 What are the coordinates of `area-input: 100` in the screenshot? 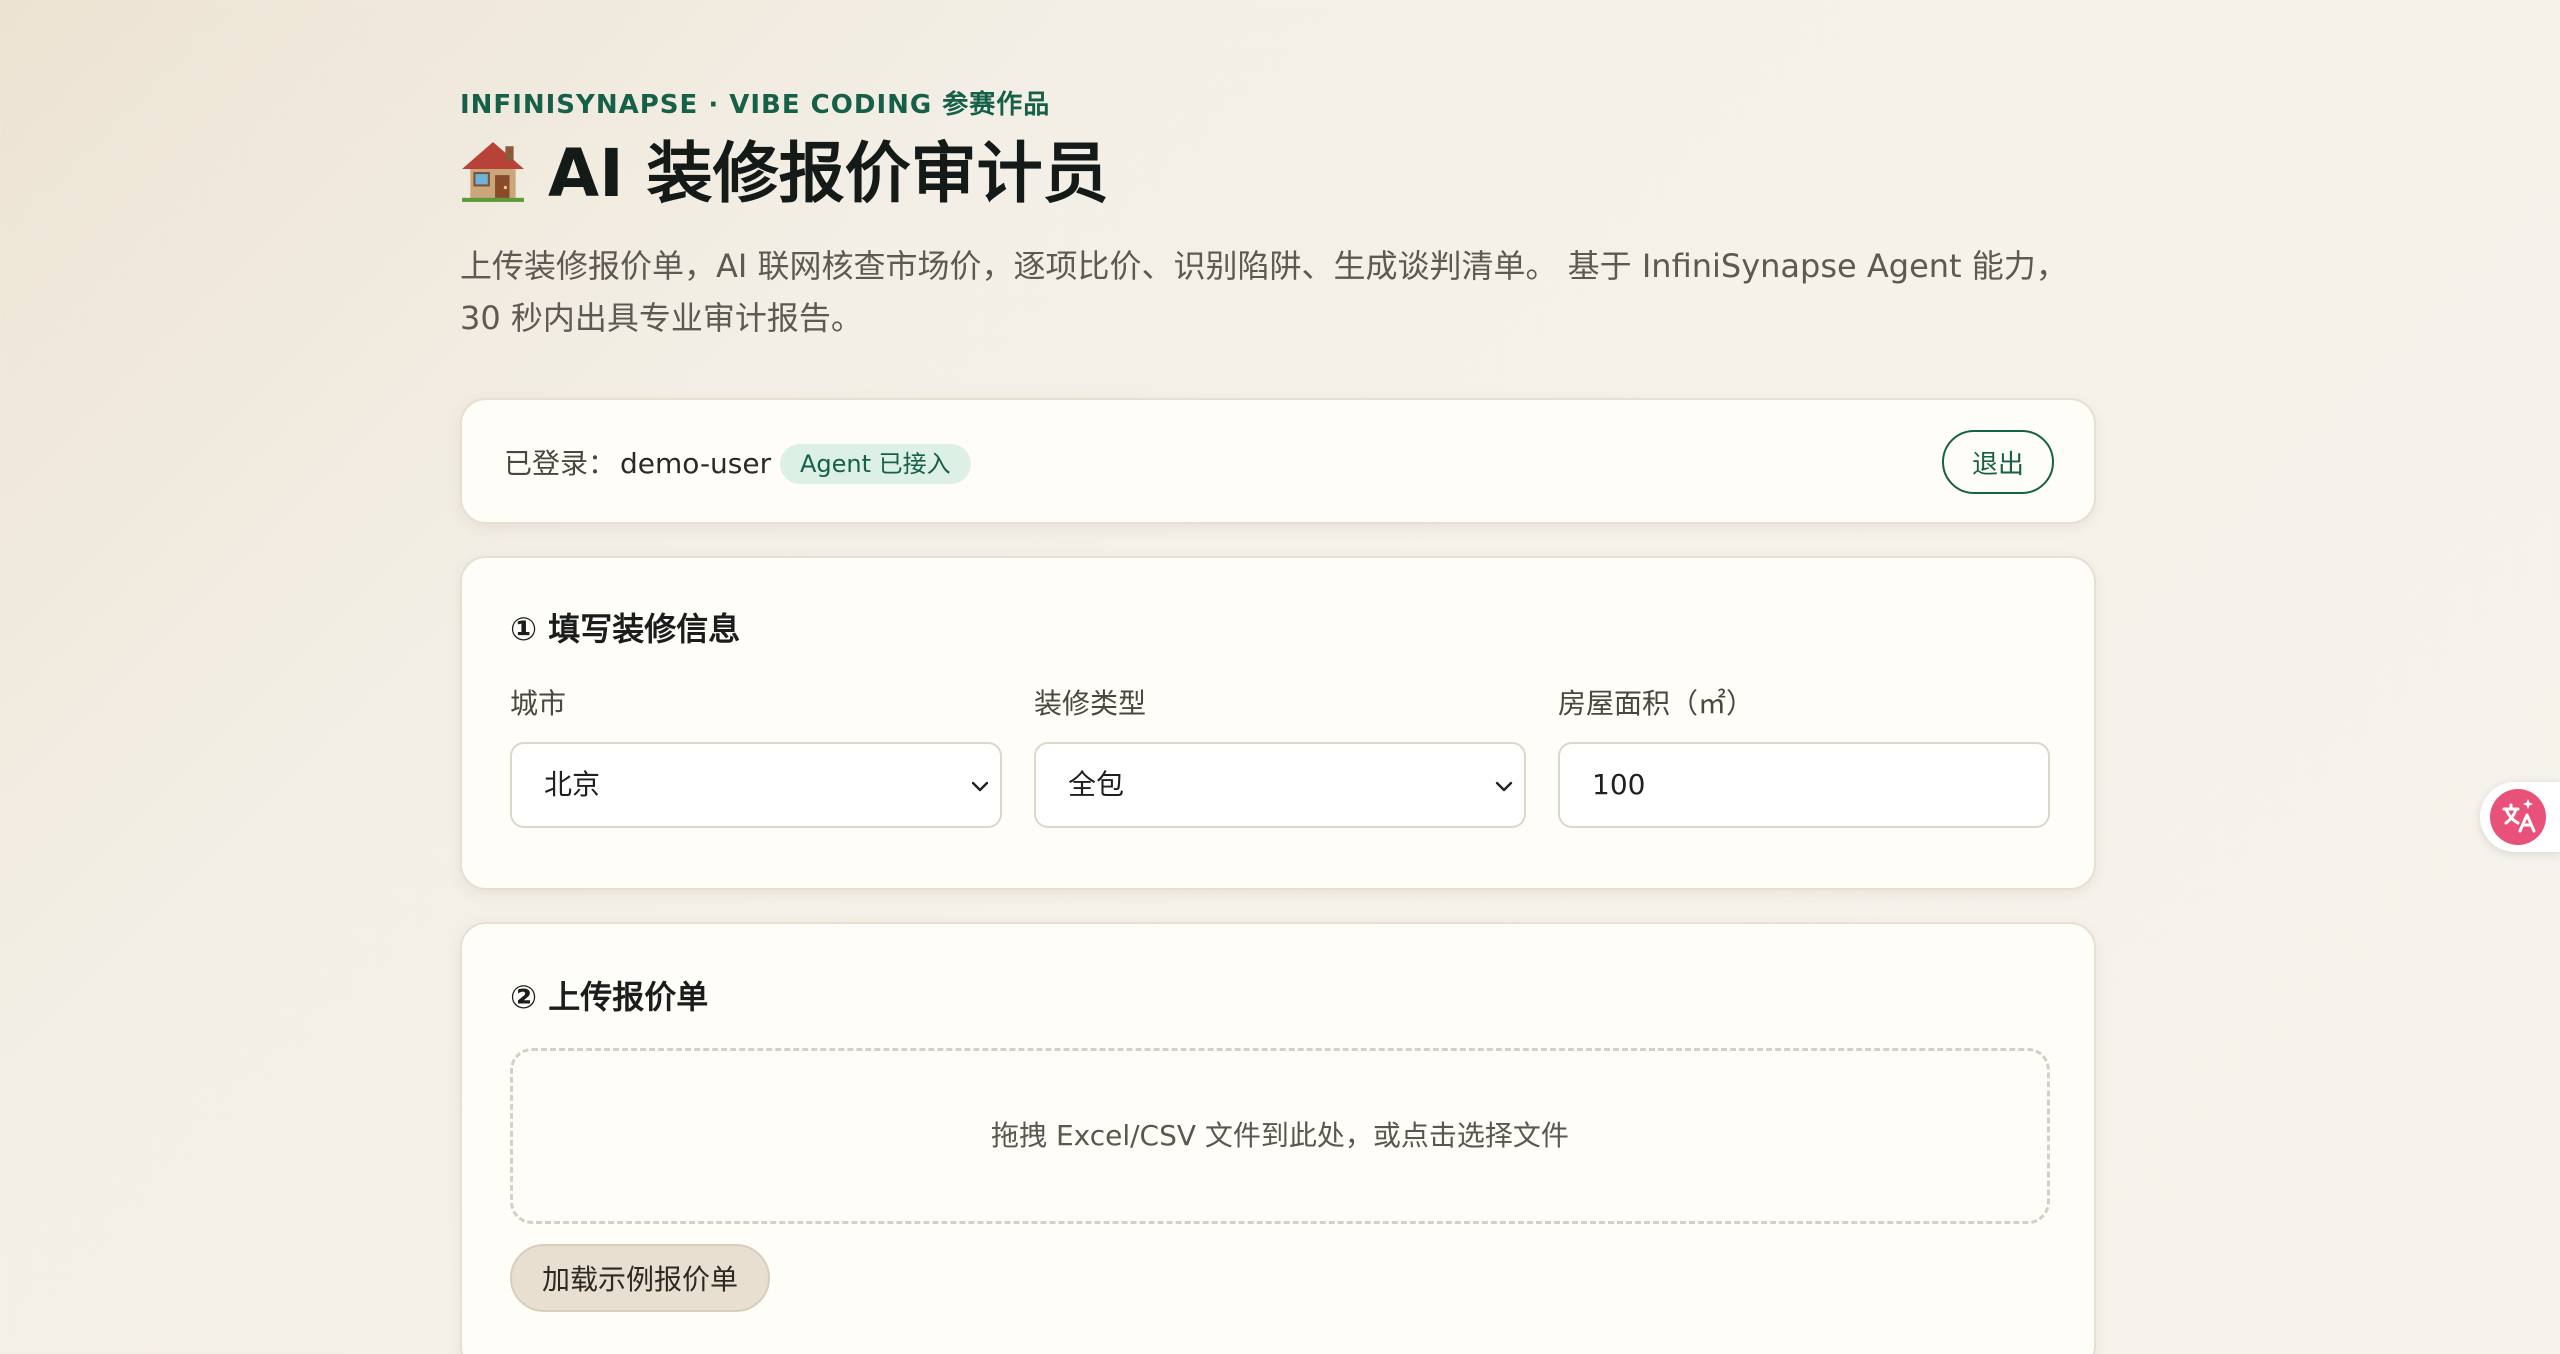 It's located at (1804, 785).